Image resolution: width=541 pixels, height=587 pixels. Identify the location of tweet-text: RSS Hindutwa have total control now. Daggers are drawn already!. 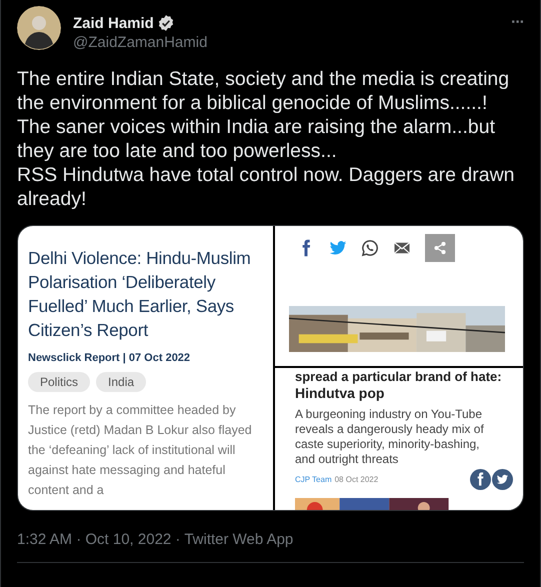
(266, 187).